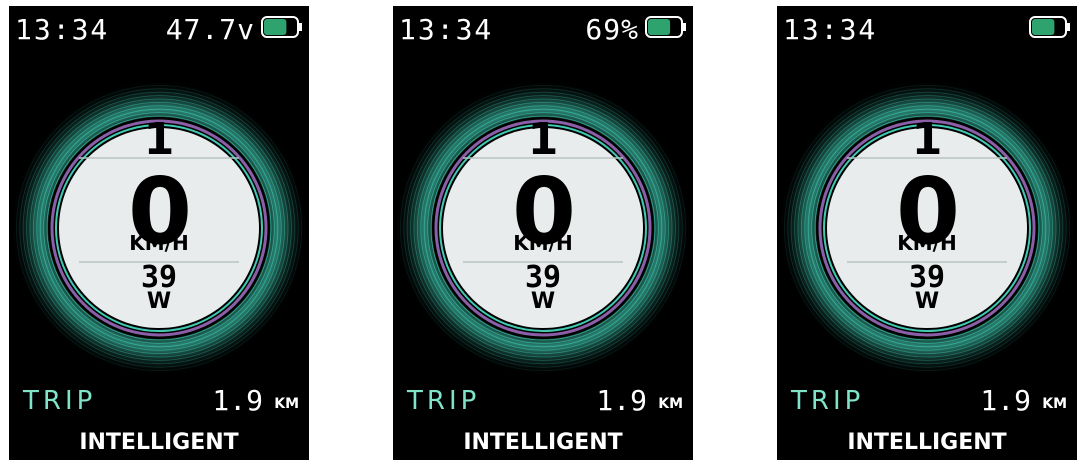  Describe the element at coordinates (210, 29) in the screenshot. I see `battery-voltage: 47.7v` at that location.